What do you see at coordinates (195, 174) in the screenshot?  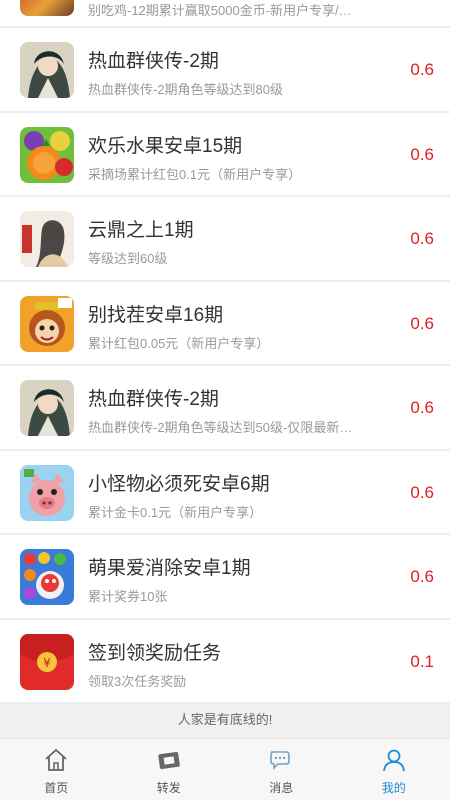 I see `item-subtitle: 采摘场累计红包0.1元（新用户专享）` at bounding box center [195, 174].